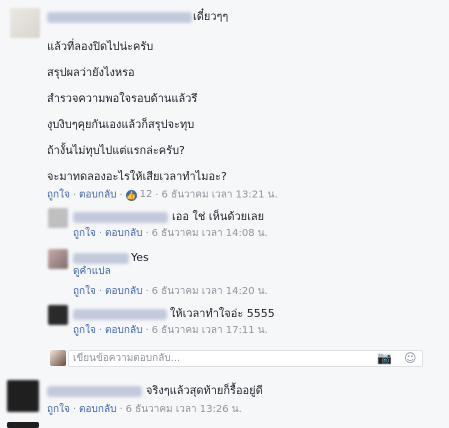 The height and width of the screenshot is (428, 449). What do you see at coordinates (211, 16) in the screenshot?
I see `comment-text-suffix: เดี๋ยวๆๆ` at bounding box center [211, 16].